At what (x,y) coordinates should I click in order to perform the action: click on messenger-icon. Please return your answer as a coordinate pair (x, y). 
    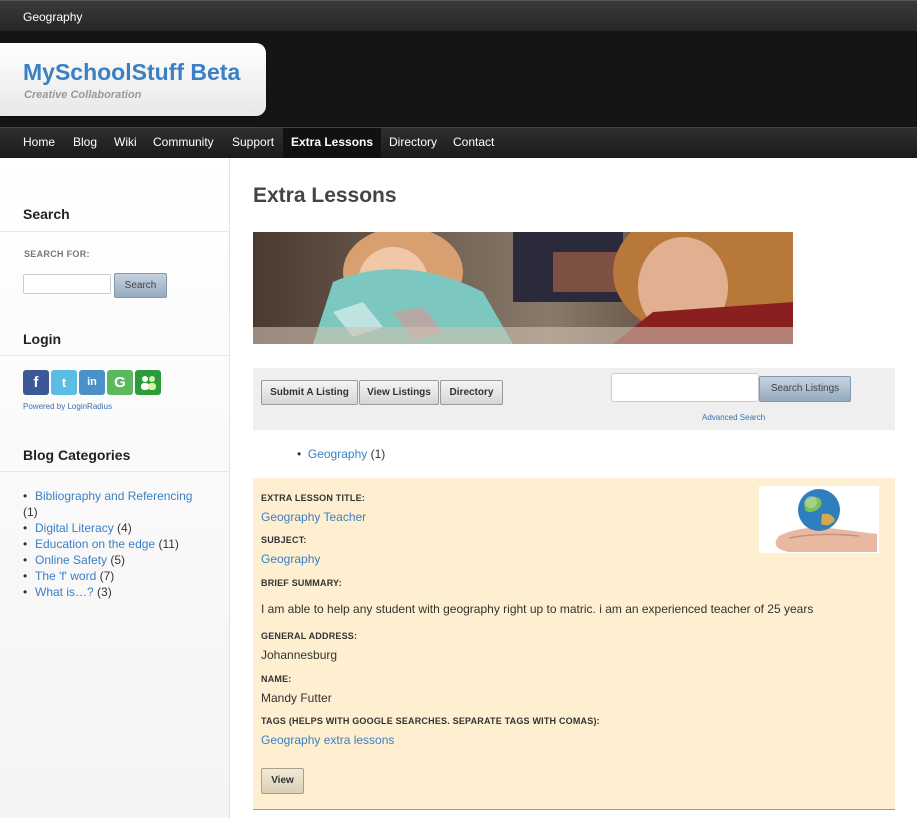
    Looking at the image, I should click on (148, 382).